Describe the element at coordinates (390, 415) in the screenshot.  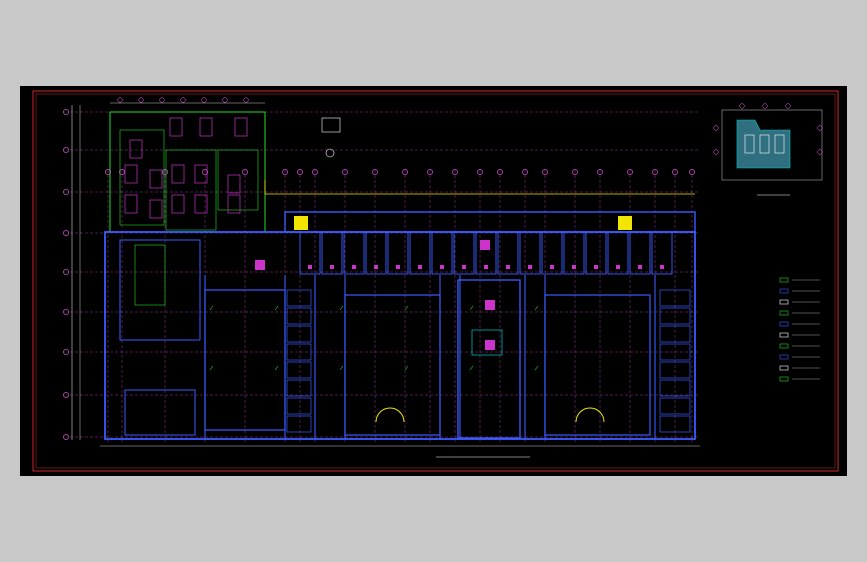
I see `entrance-arc` at that location.